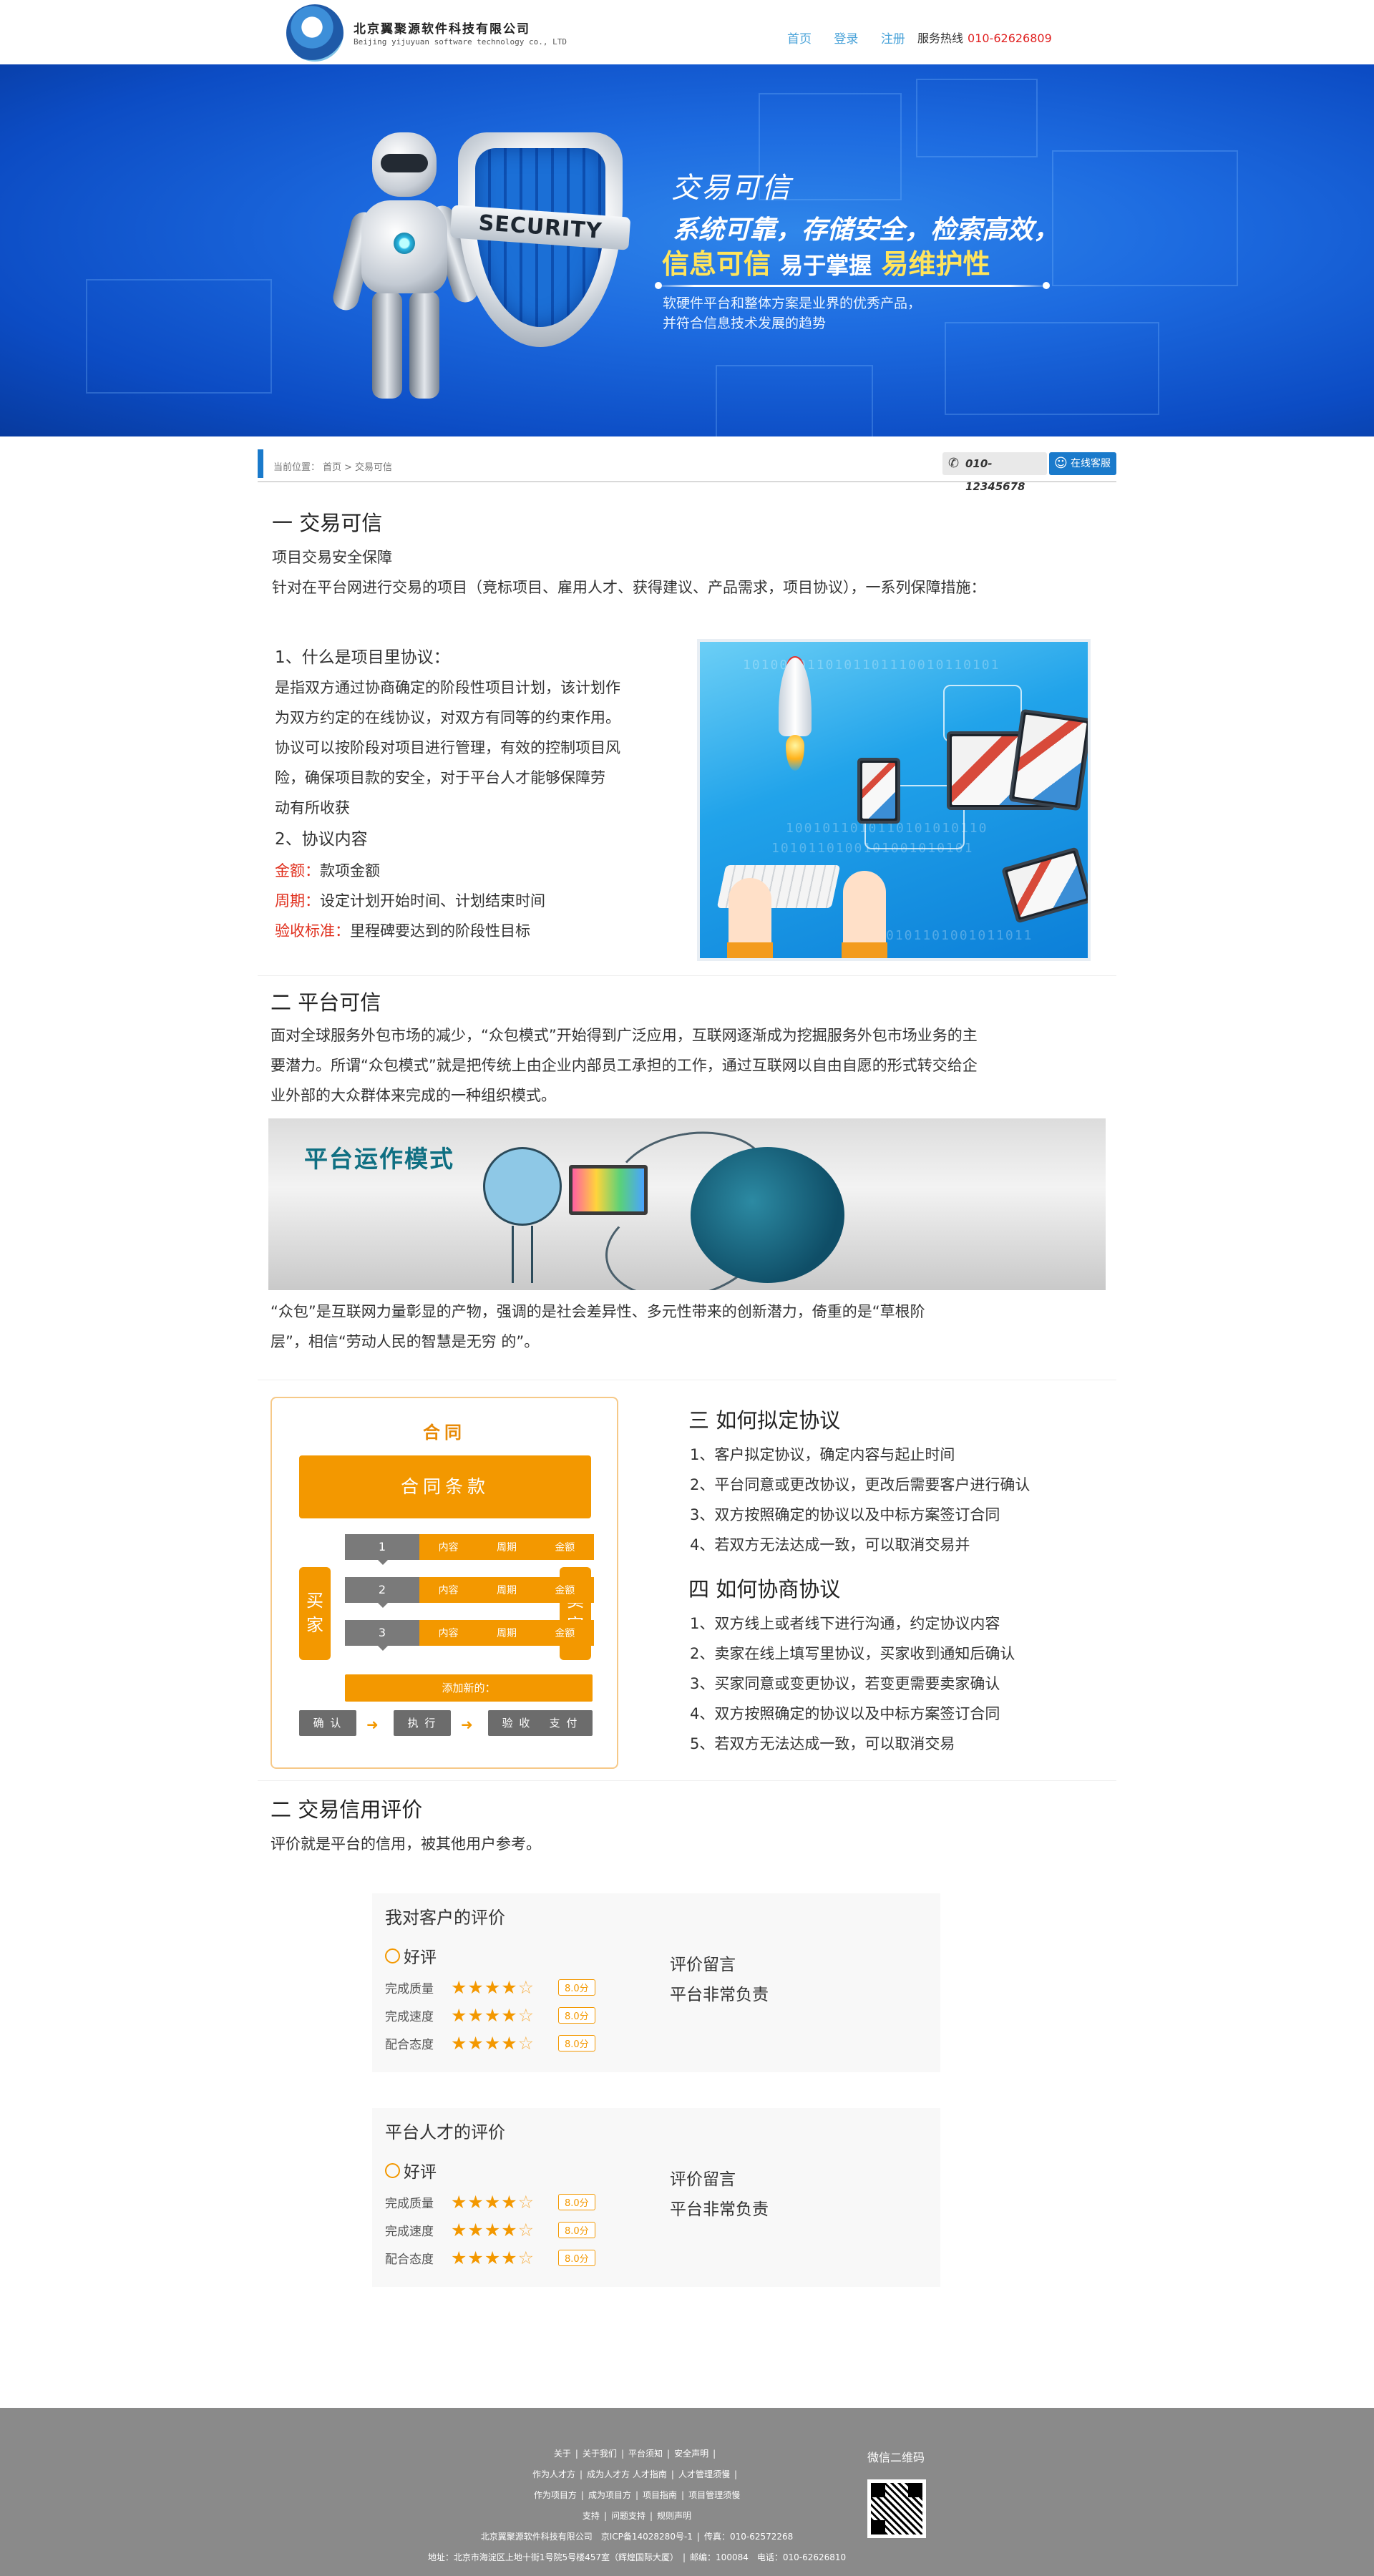 The height and width of the screenshot is (2576, 1374). Describe the element at coordinates (609, 2495) in the screenshot. I see `footer-link: 成为项目方` at that location.